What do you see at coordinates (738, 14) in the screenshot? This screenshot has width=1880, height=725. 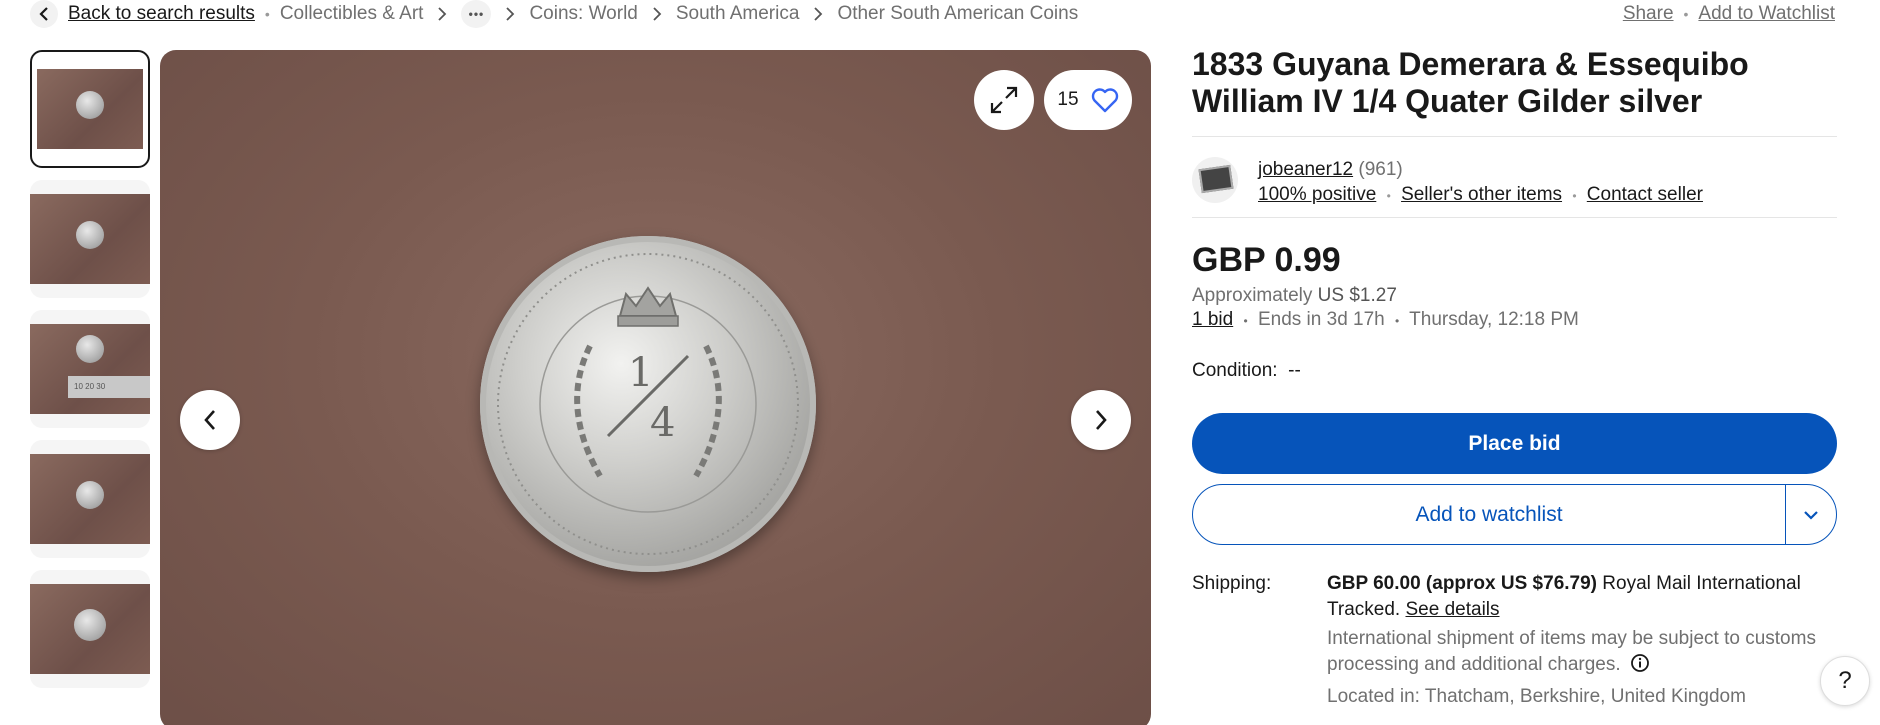 I see `breadcrumb-item-south-america: South America` at bounding box center [738, 14].